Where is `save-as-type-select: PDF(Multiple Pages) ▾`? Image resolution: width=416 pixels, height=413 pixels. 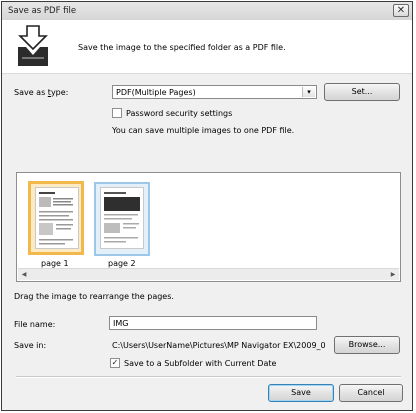
save-as-type-select: PDF(Multiple Pages) ▾ is located at coordinates (214, 92).